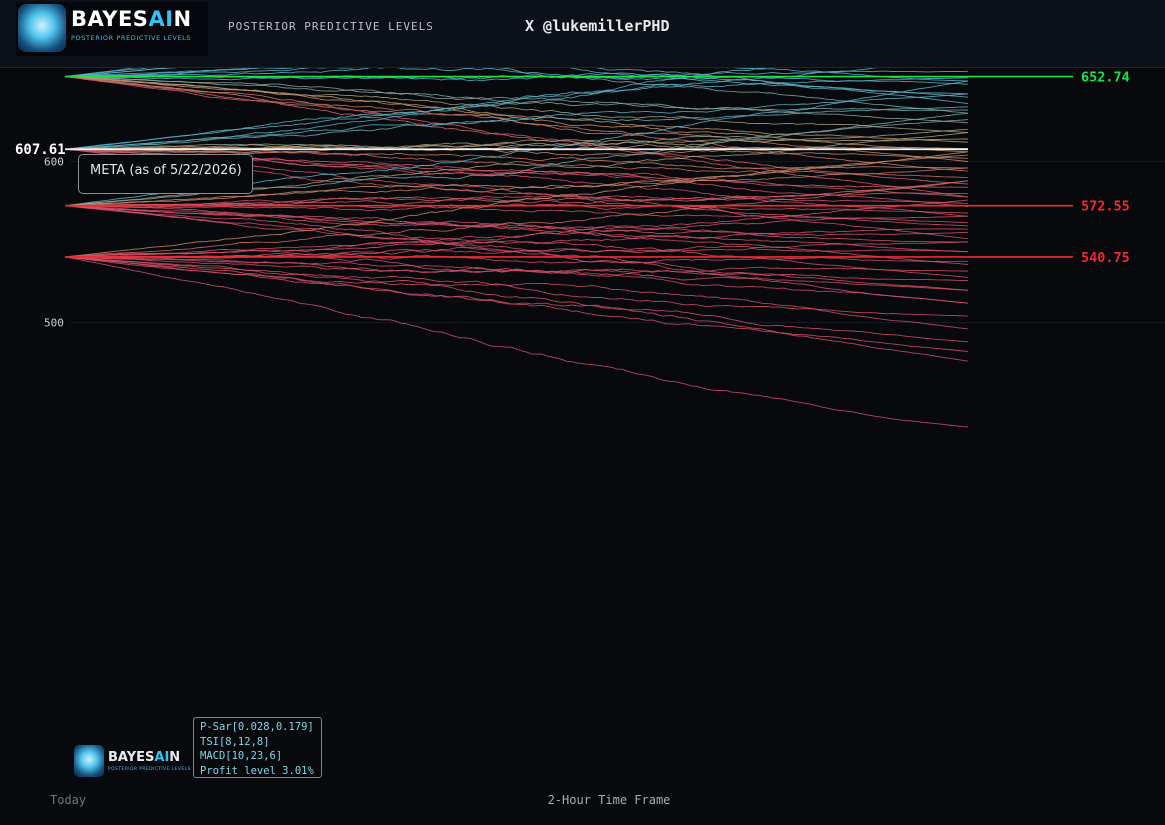  I want to click on level-label-540.75: 540.75, so click(1105, 258).